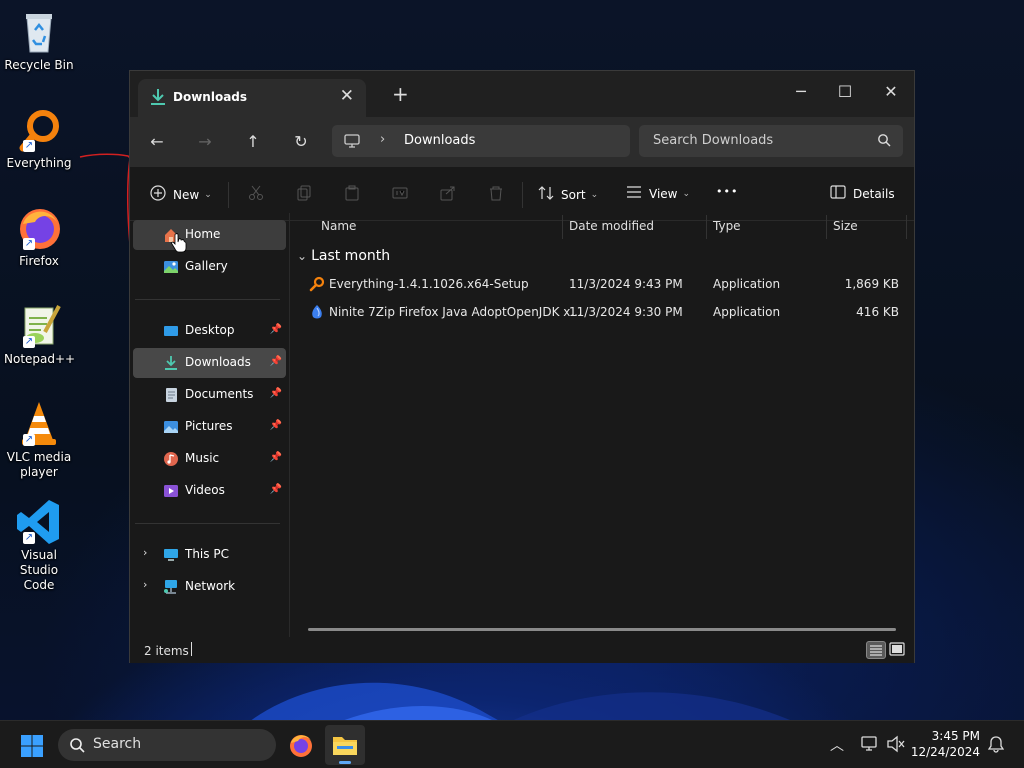 This screenshot has height=768, width=1024. Describe the element at coordinates (171, 363) in the screenshot. I see `download-icon` at that location.